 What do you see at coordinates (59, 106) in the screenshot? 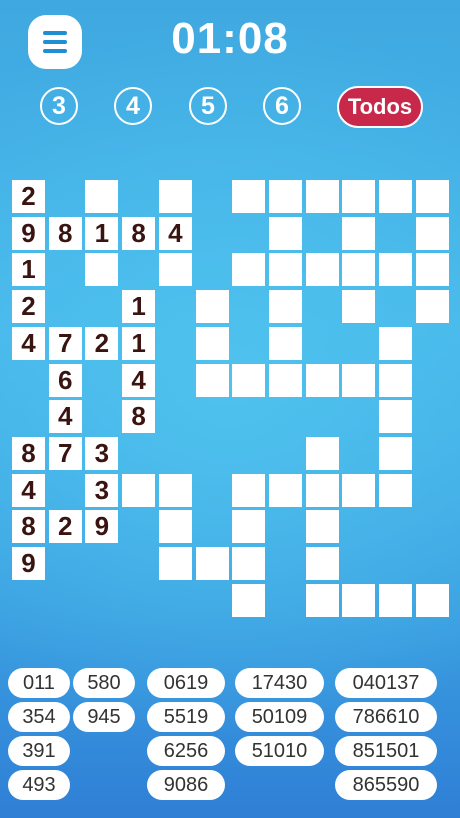
I see `filter-3: 3` at bounding box center [59, 106].